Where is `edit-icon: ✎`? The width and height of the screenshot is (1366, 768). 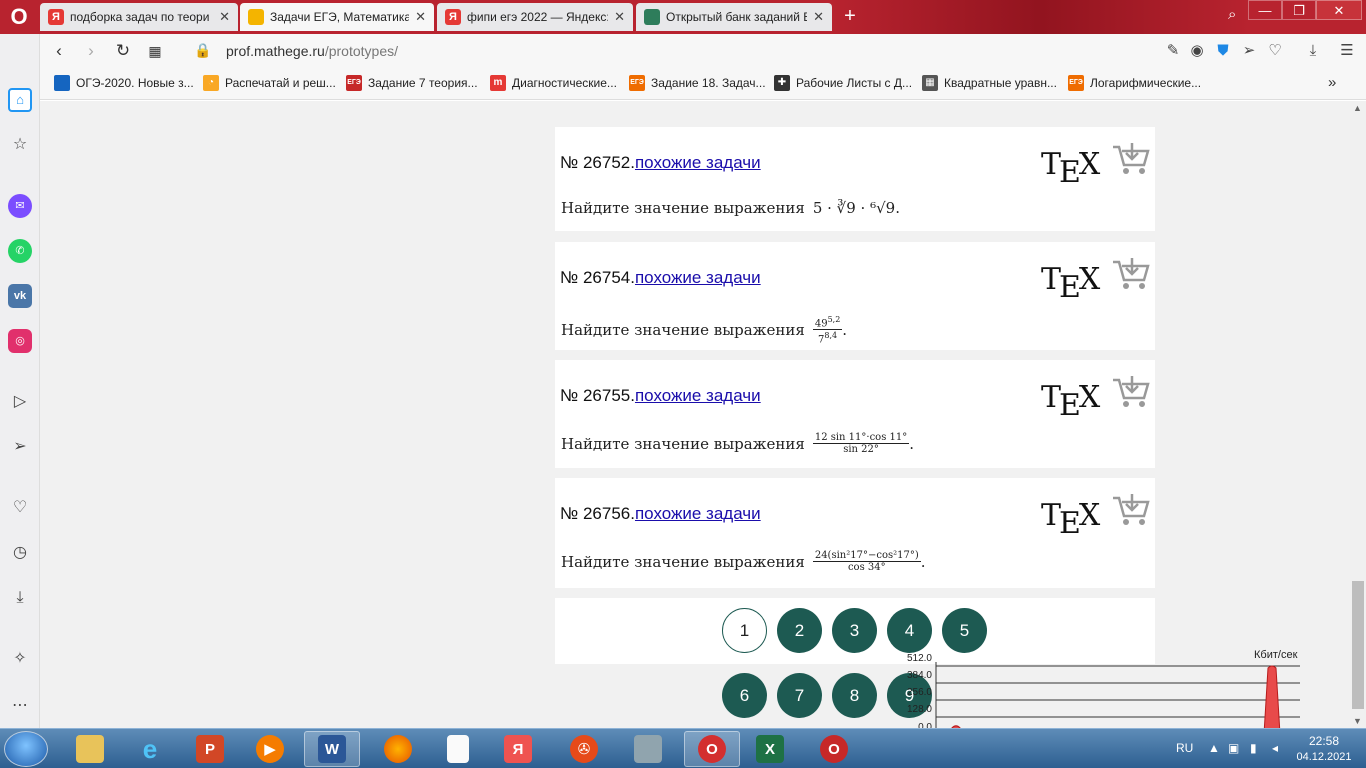
edit-icon: ✎ is located at coordinates (1173, 51).